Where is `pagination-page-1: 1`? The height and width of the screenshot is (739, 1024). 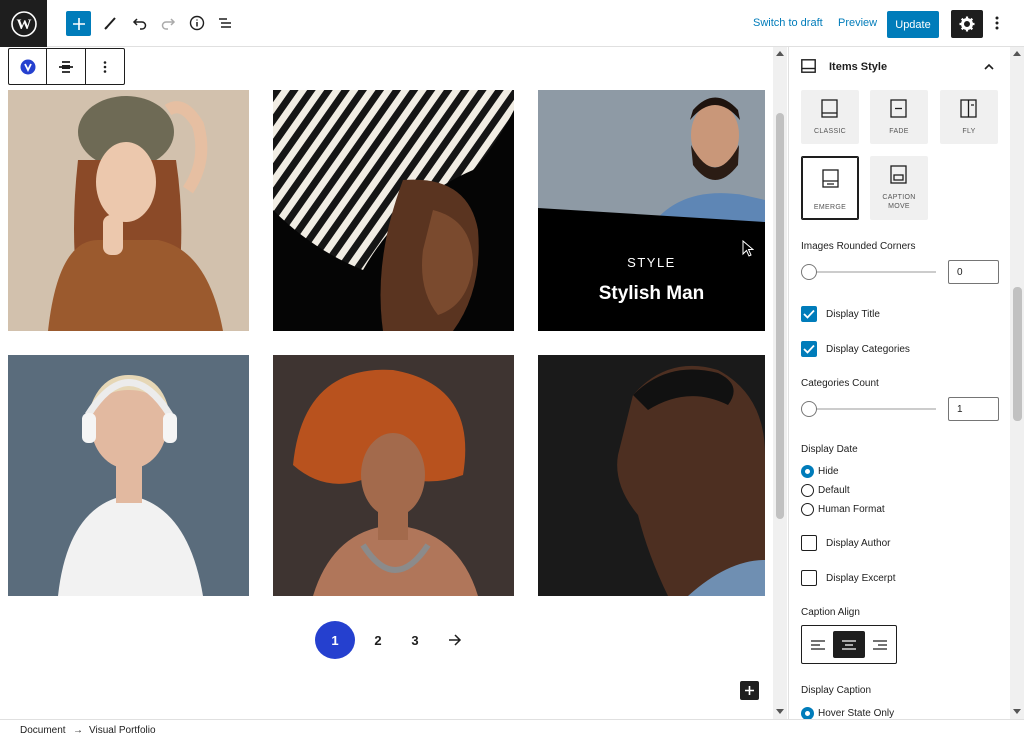
pagination-page-1: 1 is located at coordinates (335, 640).